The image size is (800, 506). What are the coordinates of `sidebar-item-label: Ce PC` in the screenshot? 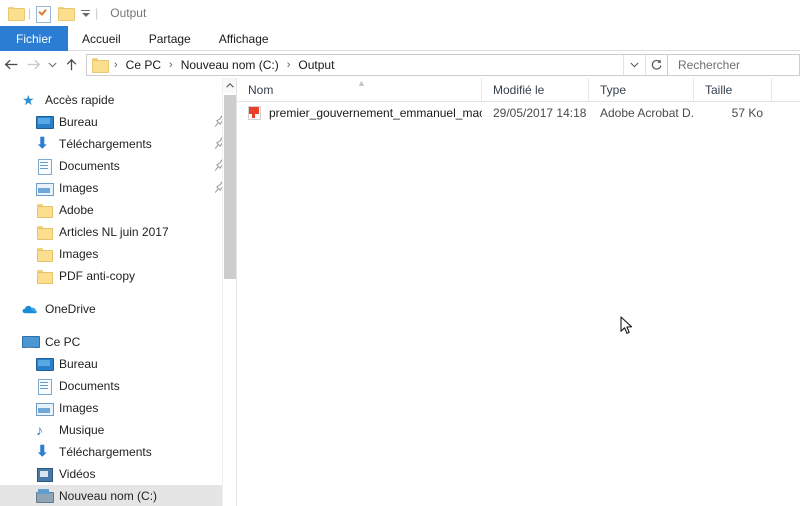 It's located at (63, 342).